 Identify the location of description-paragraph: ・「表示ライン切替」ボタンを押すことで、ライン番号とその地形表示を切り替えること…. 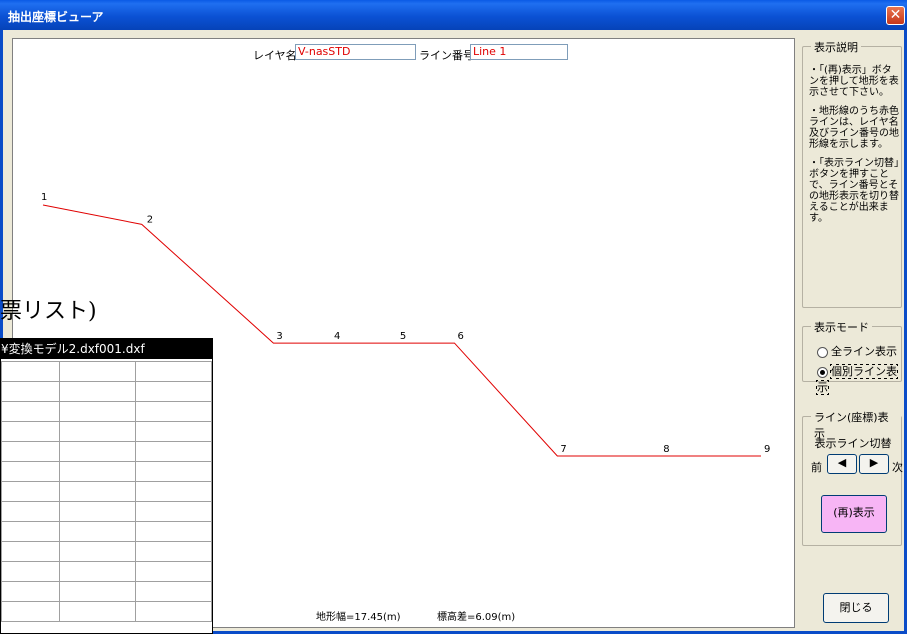
(854, 191).